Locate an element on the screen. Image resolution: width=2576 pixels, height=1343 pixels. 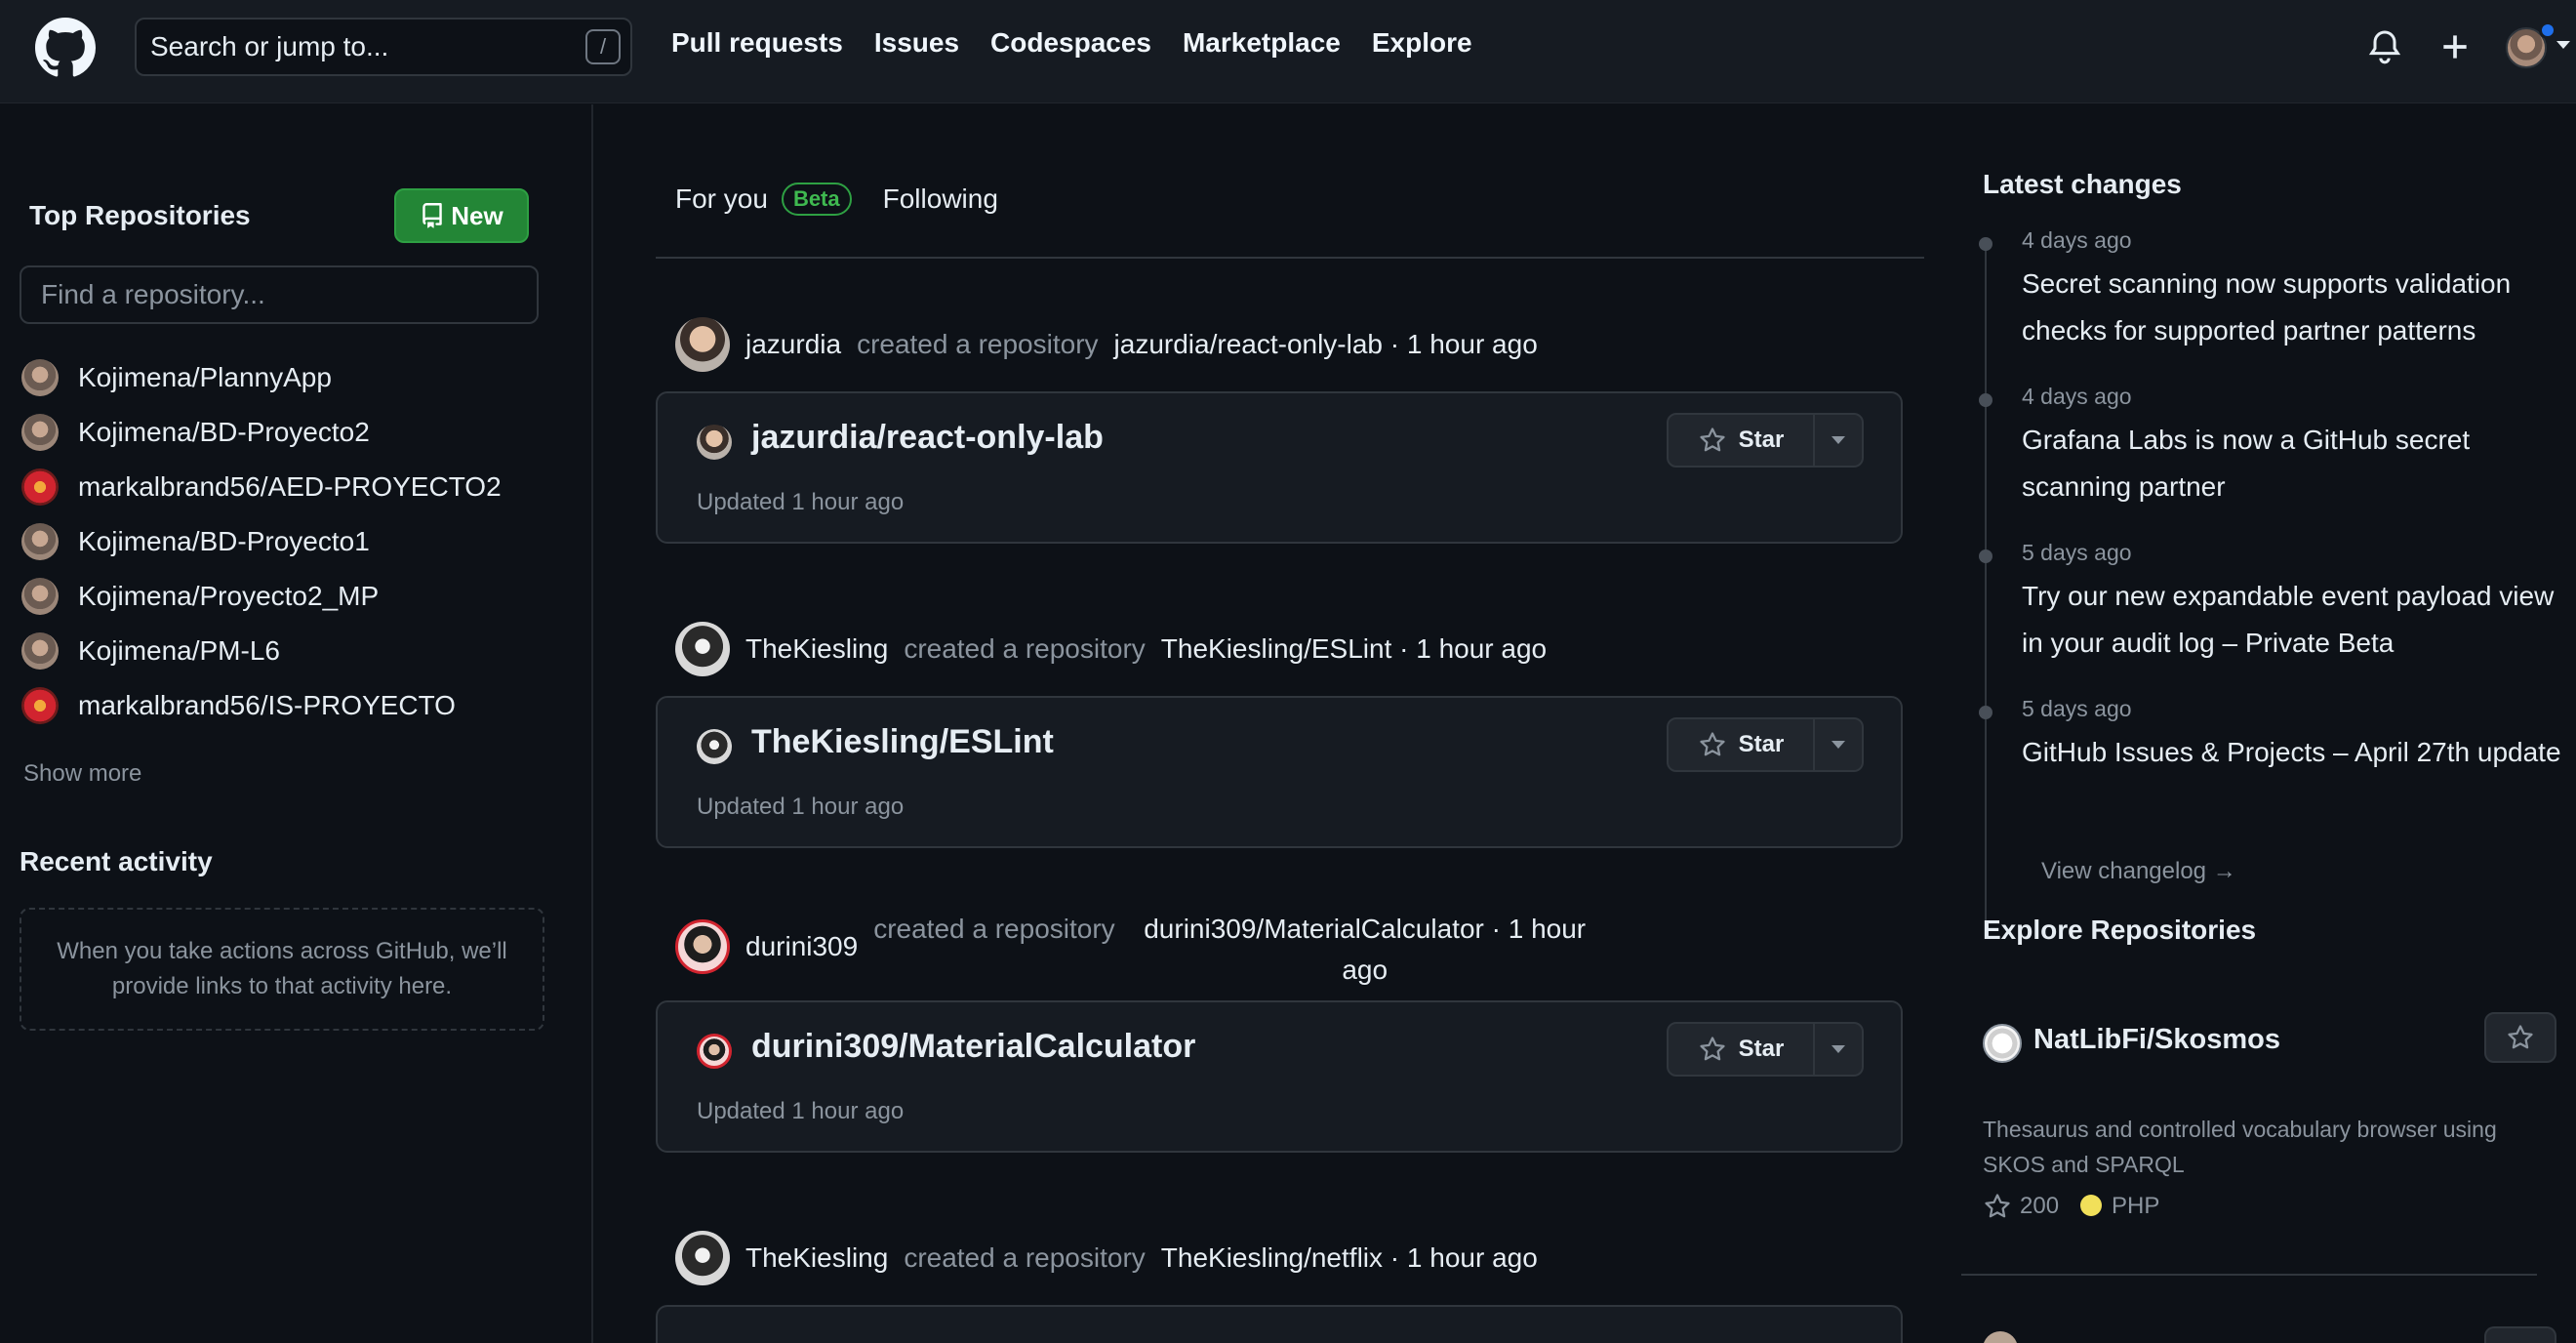
event-target: TheKiesling/netflix · 1 hour ago is located at coordinates (1349, 1258).